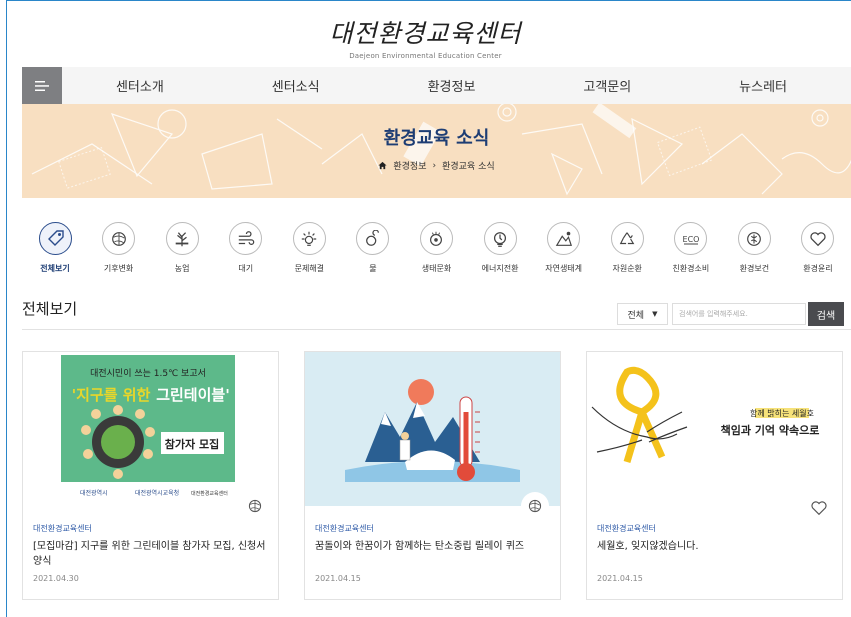  Describe the element at coordinates (441, 150) in the screenshot. I see `banner-pattern` at that location.